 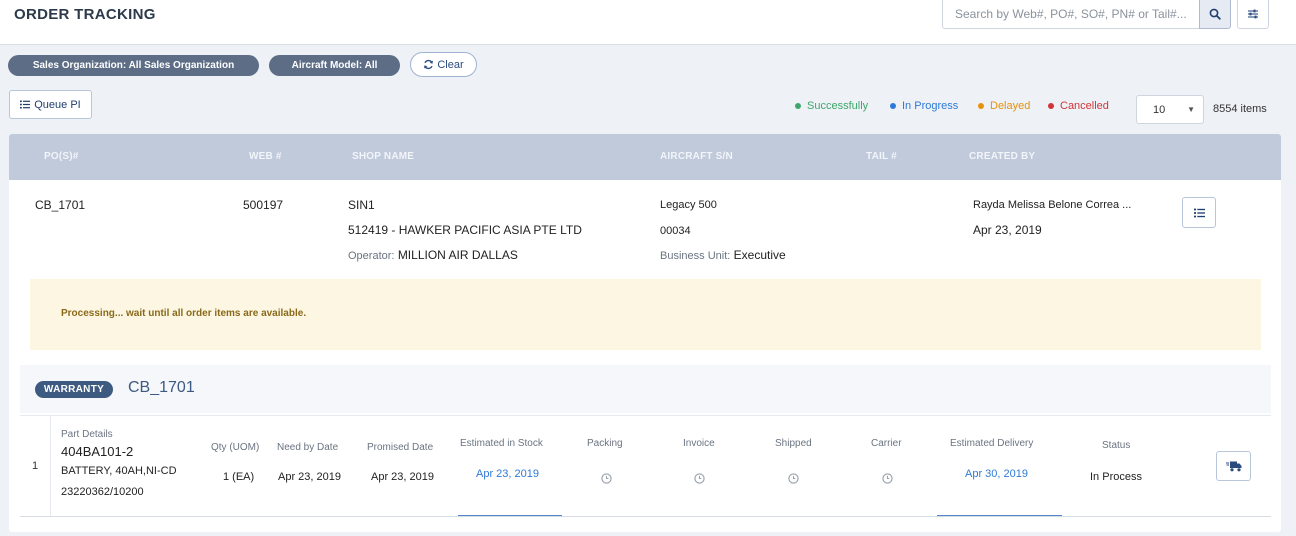 I want to click on line-item-number: 1, so click(x=35, y=466).